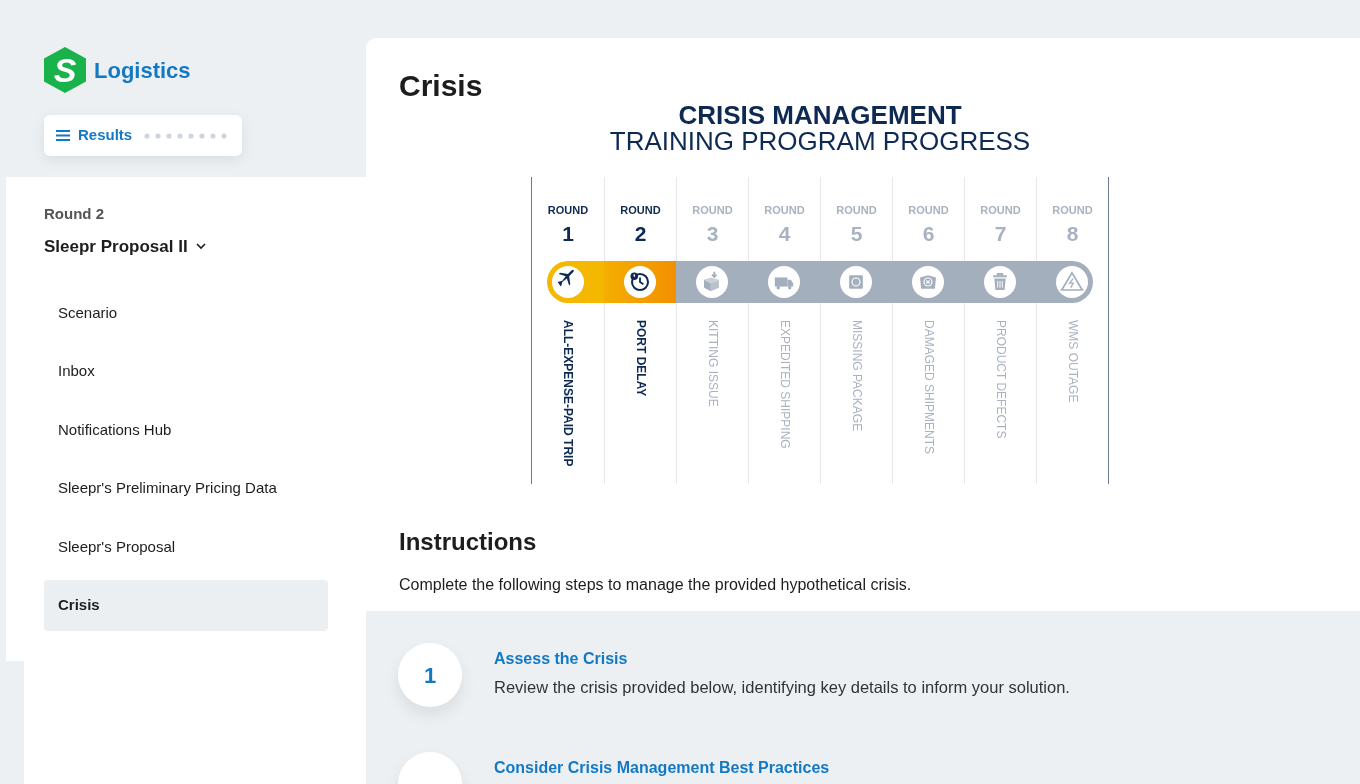 The image size is (1360, 784). What do you see at coordinates (712, 282) in the screenshot?
I see `box-icon` at bounding box center [712, 282].